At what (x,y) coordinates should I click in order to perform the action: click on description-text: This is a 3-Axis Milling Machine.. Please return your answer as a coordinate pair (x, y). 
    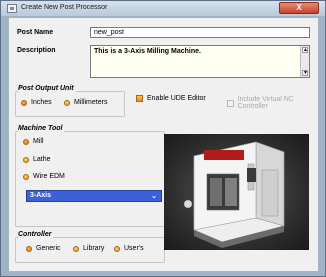
    Looking at the image, I should click on (147, 51).